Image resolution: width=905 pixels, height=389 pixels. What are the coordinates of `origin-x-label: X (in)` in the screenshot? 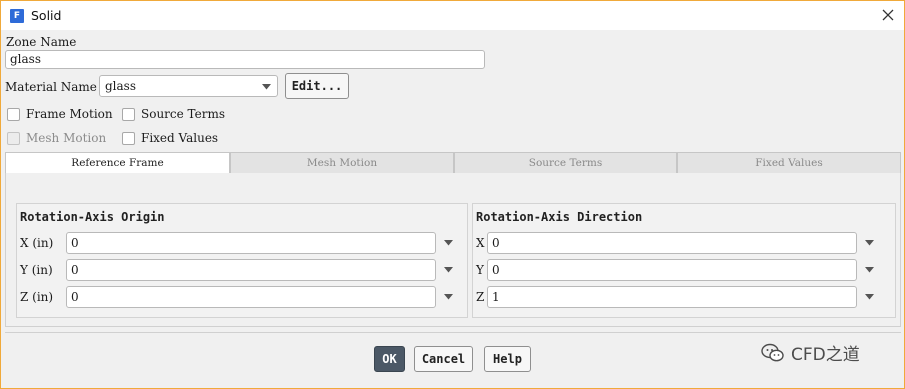 It's located at (37, 243).